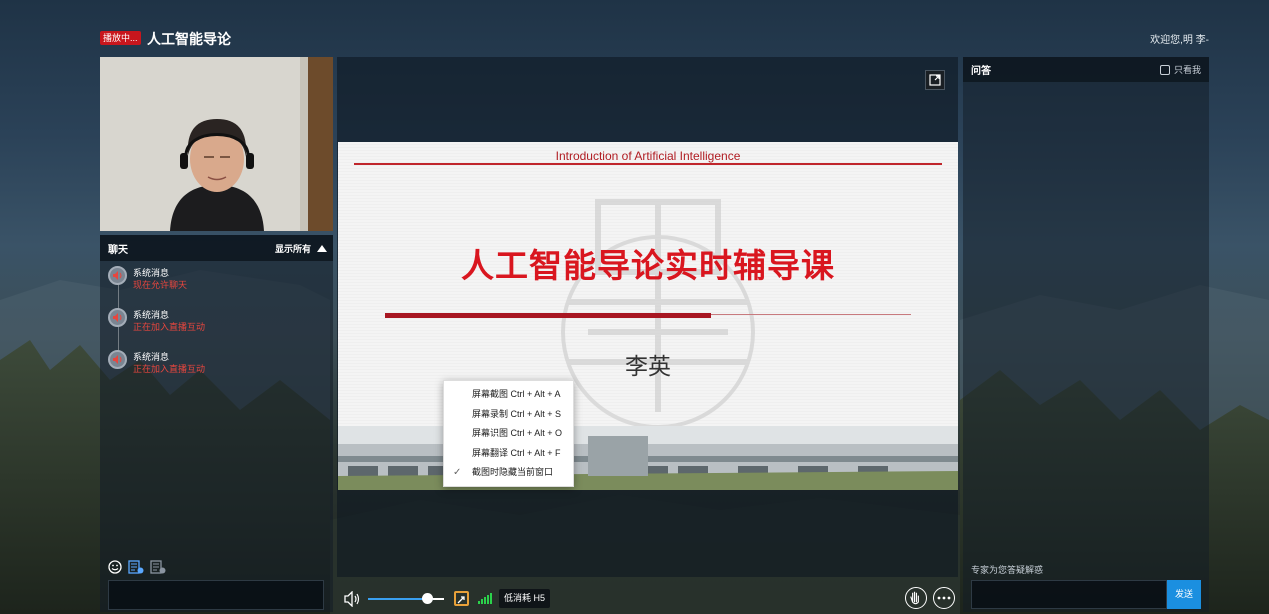 The width and height of the screenshot is (1269, 614). I want to click on only-me-label: 只看我, so click(1187, 70).